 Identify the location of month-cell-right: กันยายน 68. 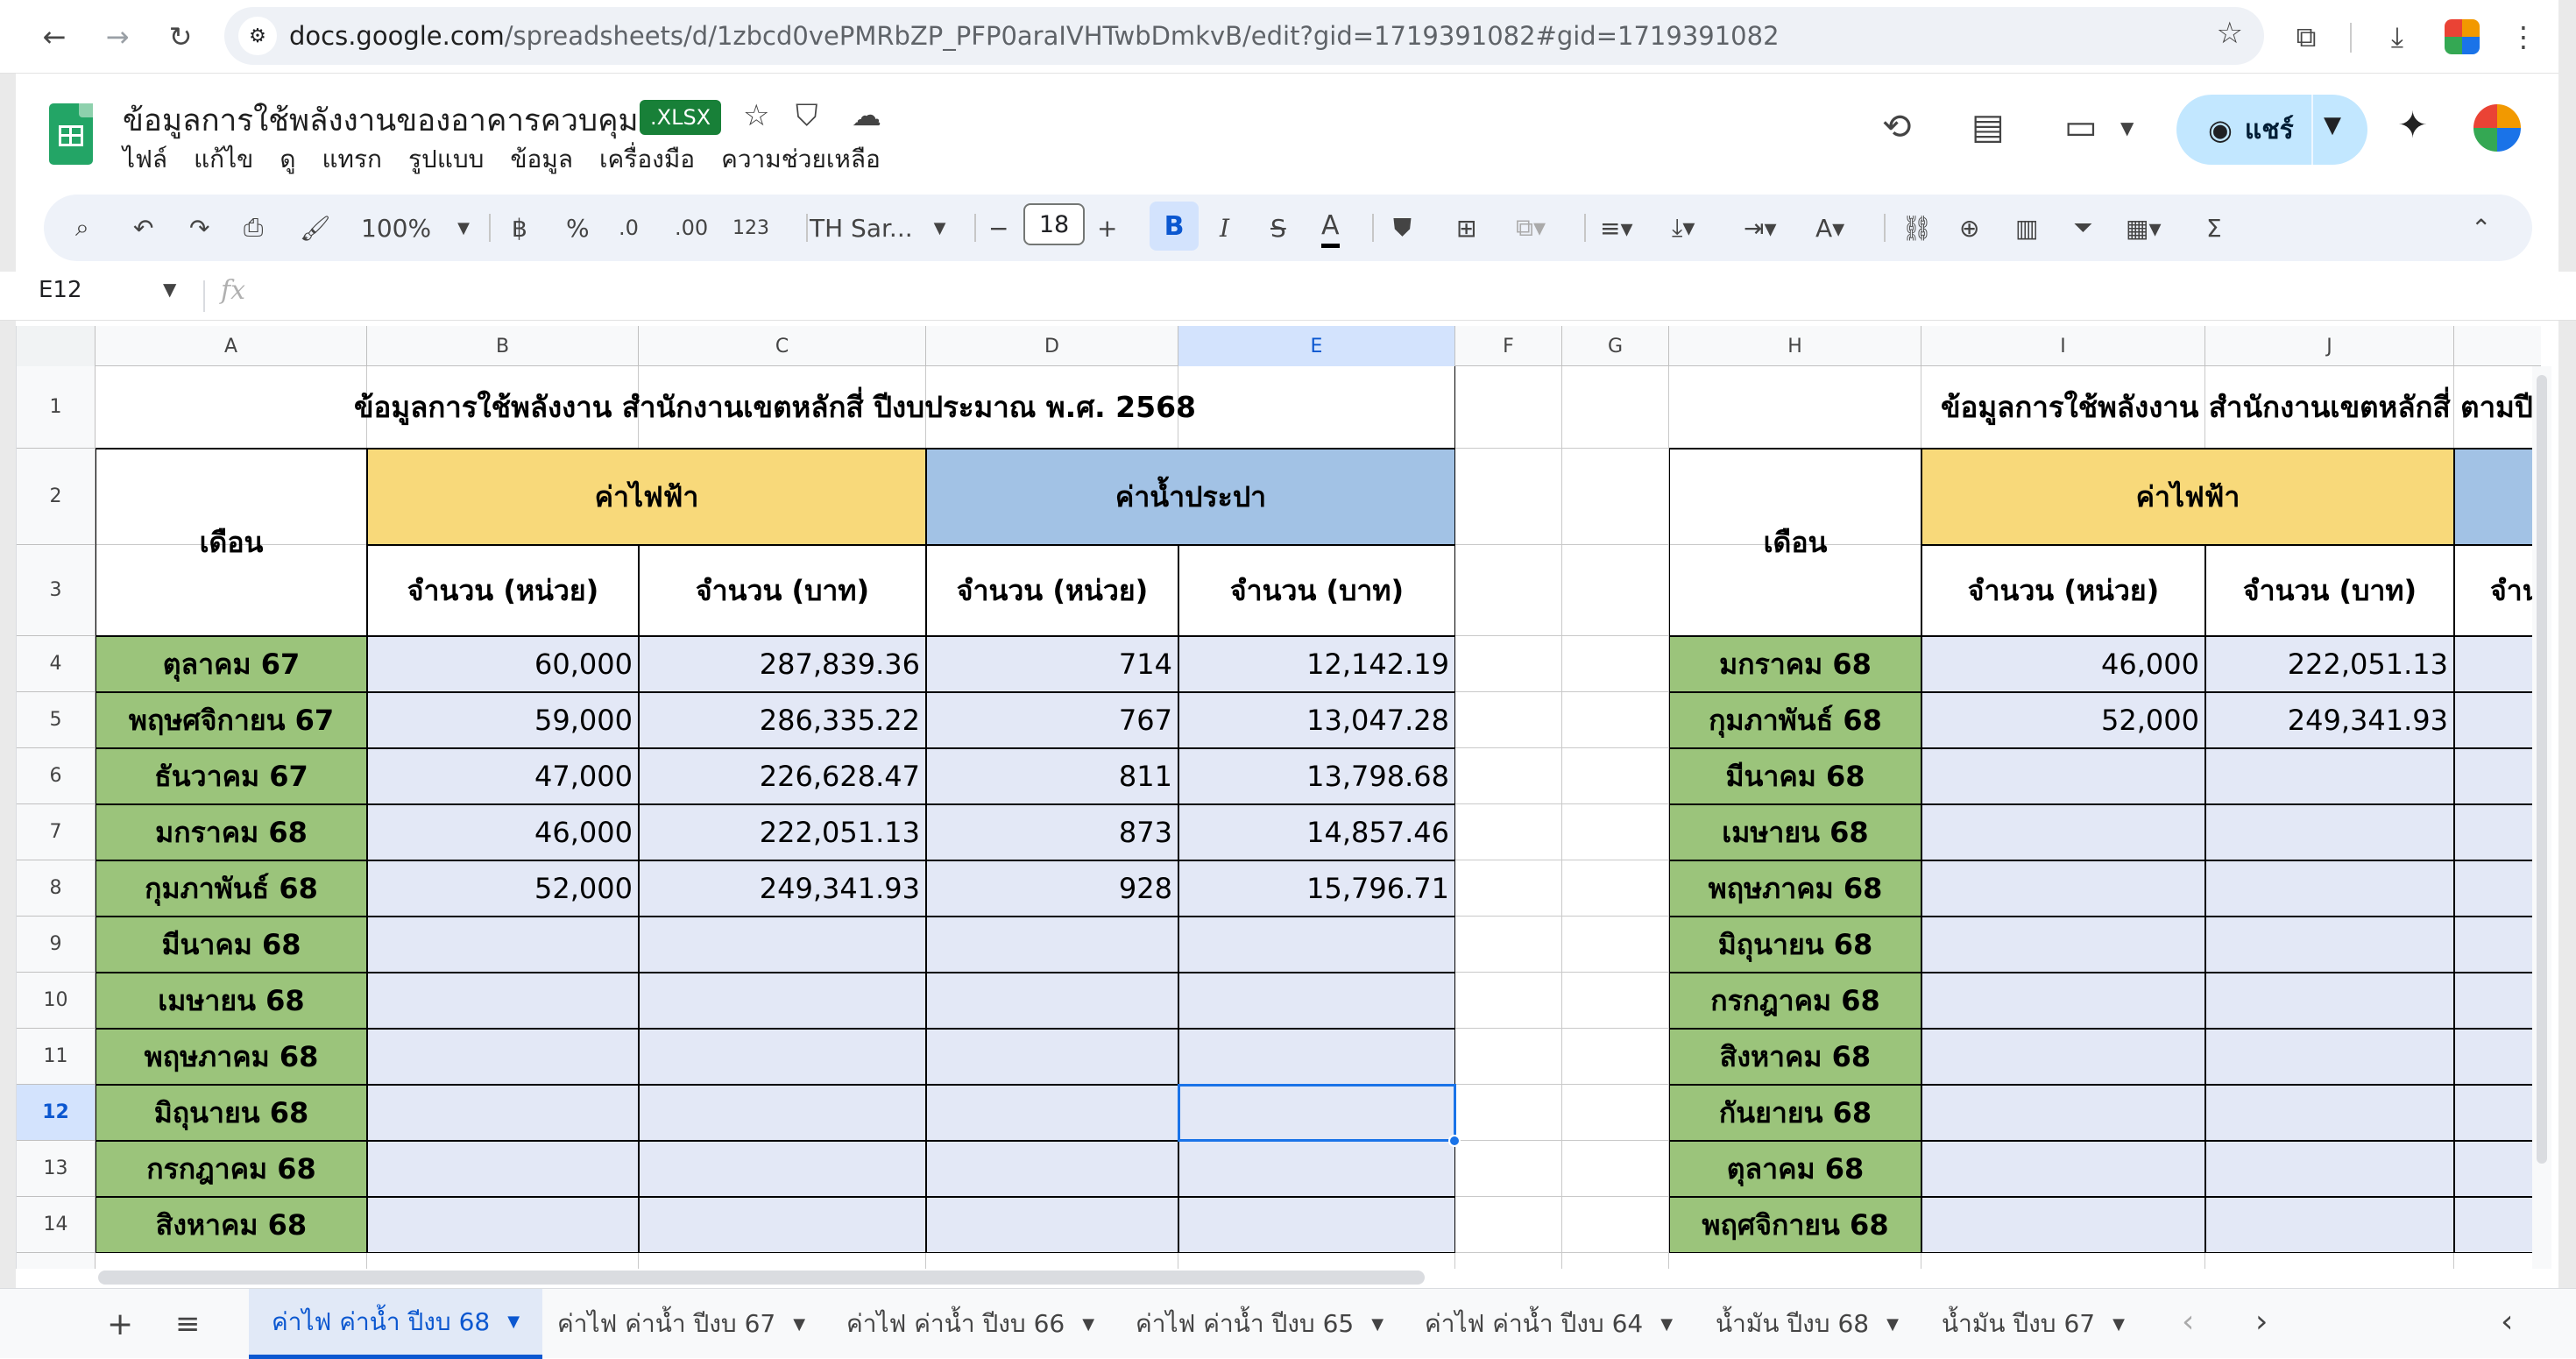
(1795, 1113).